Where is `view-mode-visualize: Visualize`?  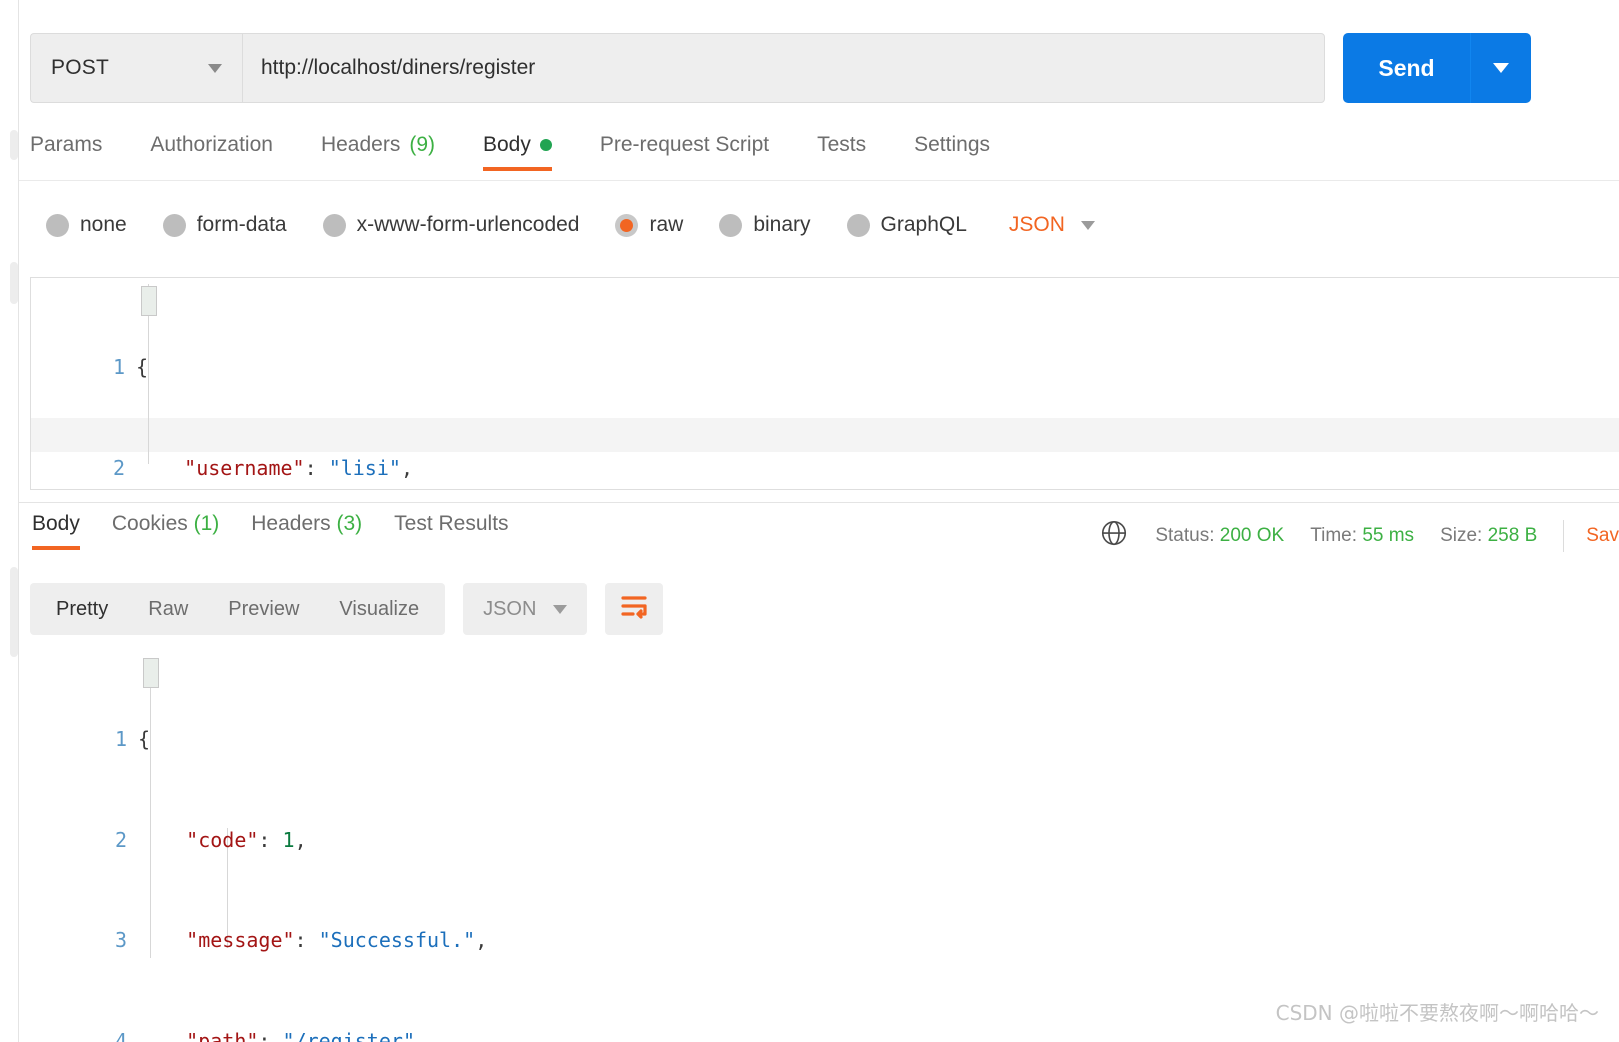
view-mode-visualize: Visualize is located at coordinates (379, 609).